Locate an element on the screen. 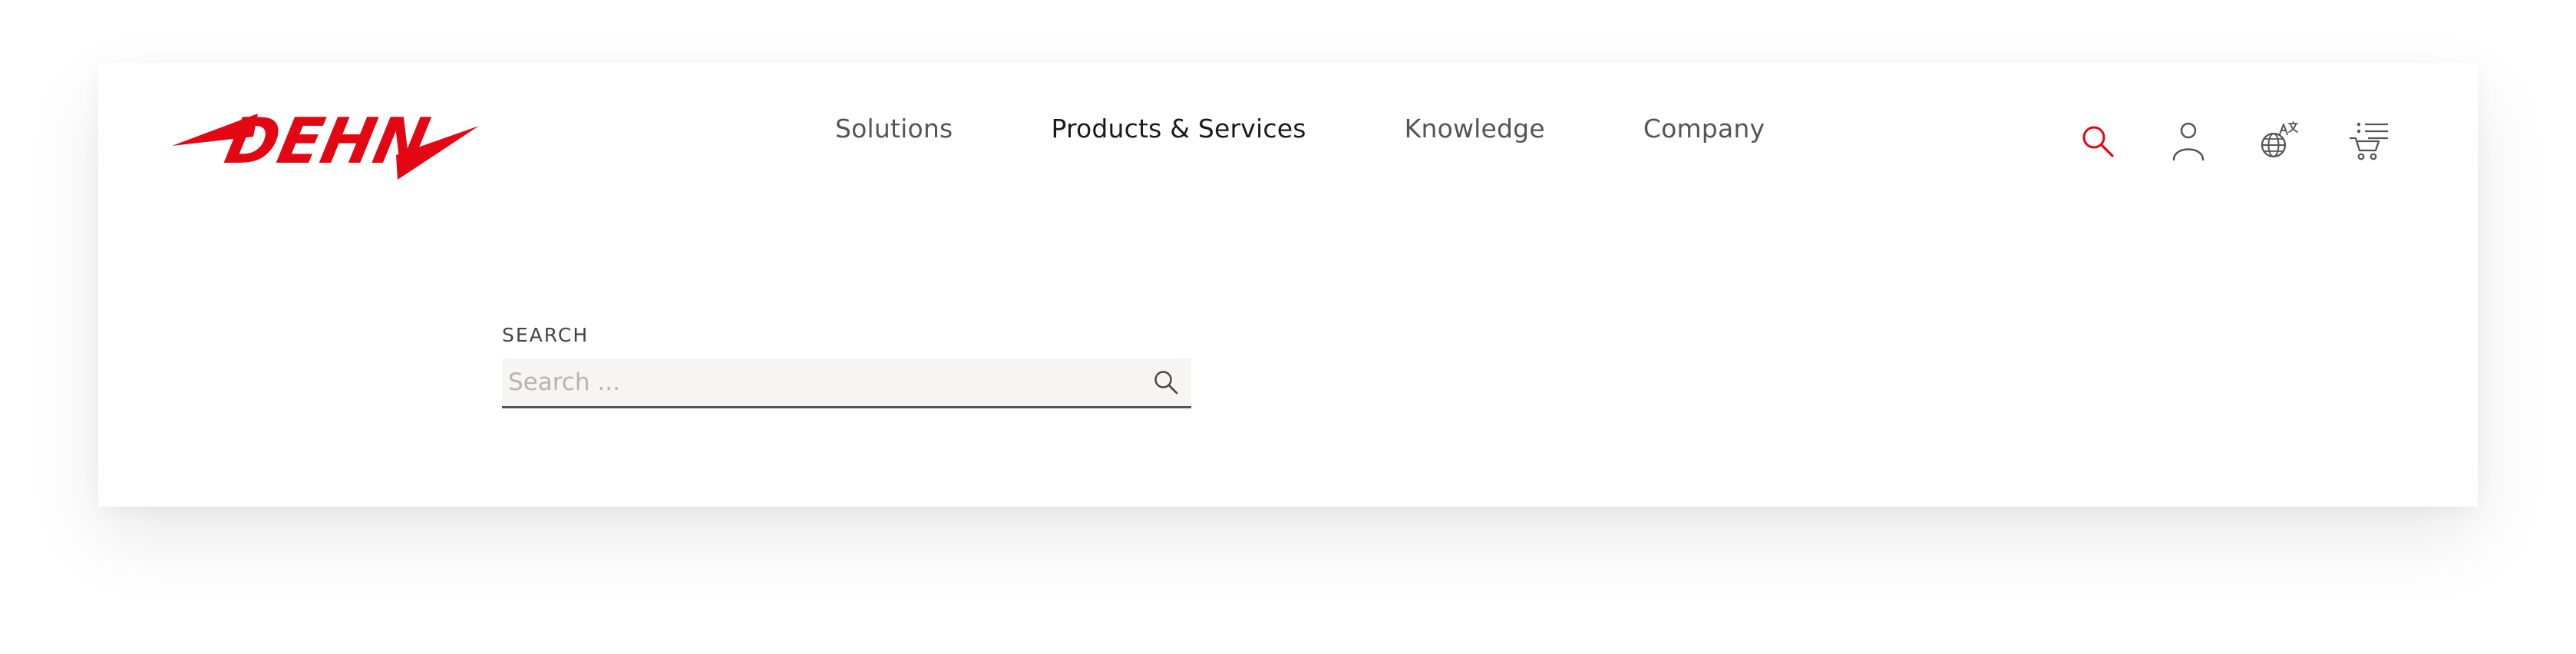  magnifier-icon is located at coordinates (1166, 383).